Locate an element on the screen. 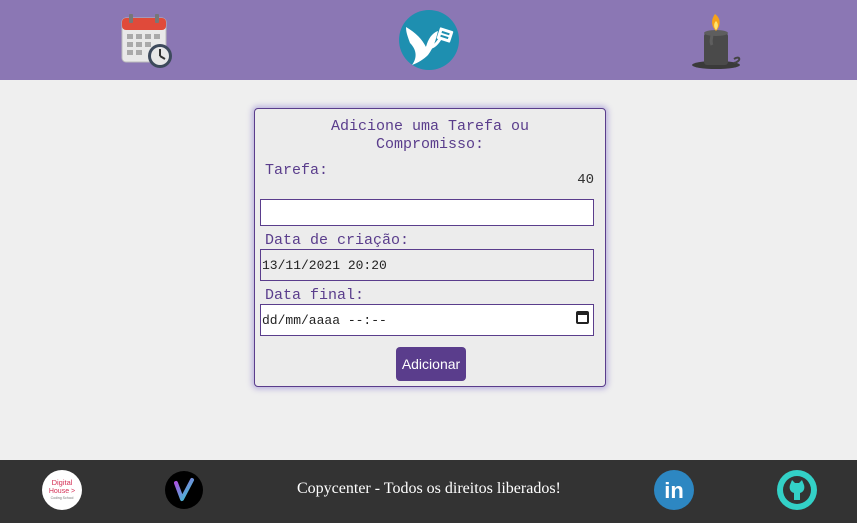 The height and width of the screenshot is (523, 857). form-title-line-1: Adicione uma Tarefa ou is located at coordinates (430, 126).